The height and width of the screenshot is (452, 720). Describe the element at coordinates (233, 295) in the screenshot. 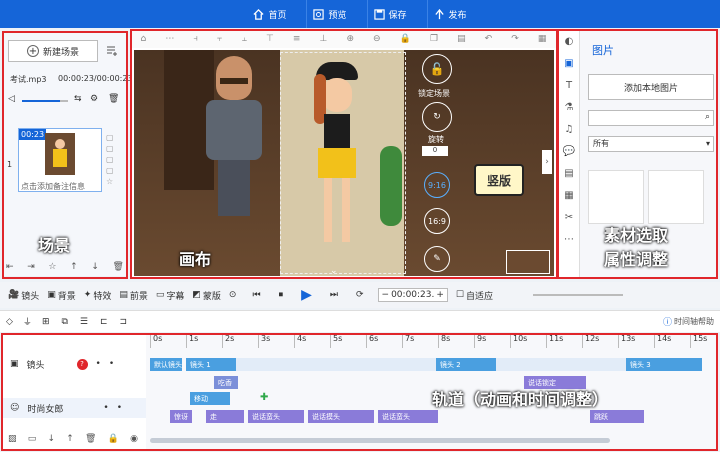

I see `more-controls-button: ⊙` at that location.